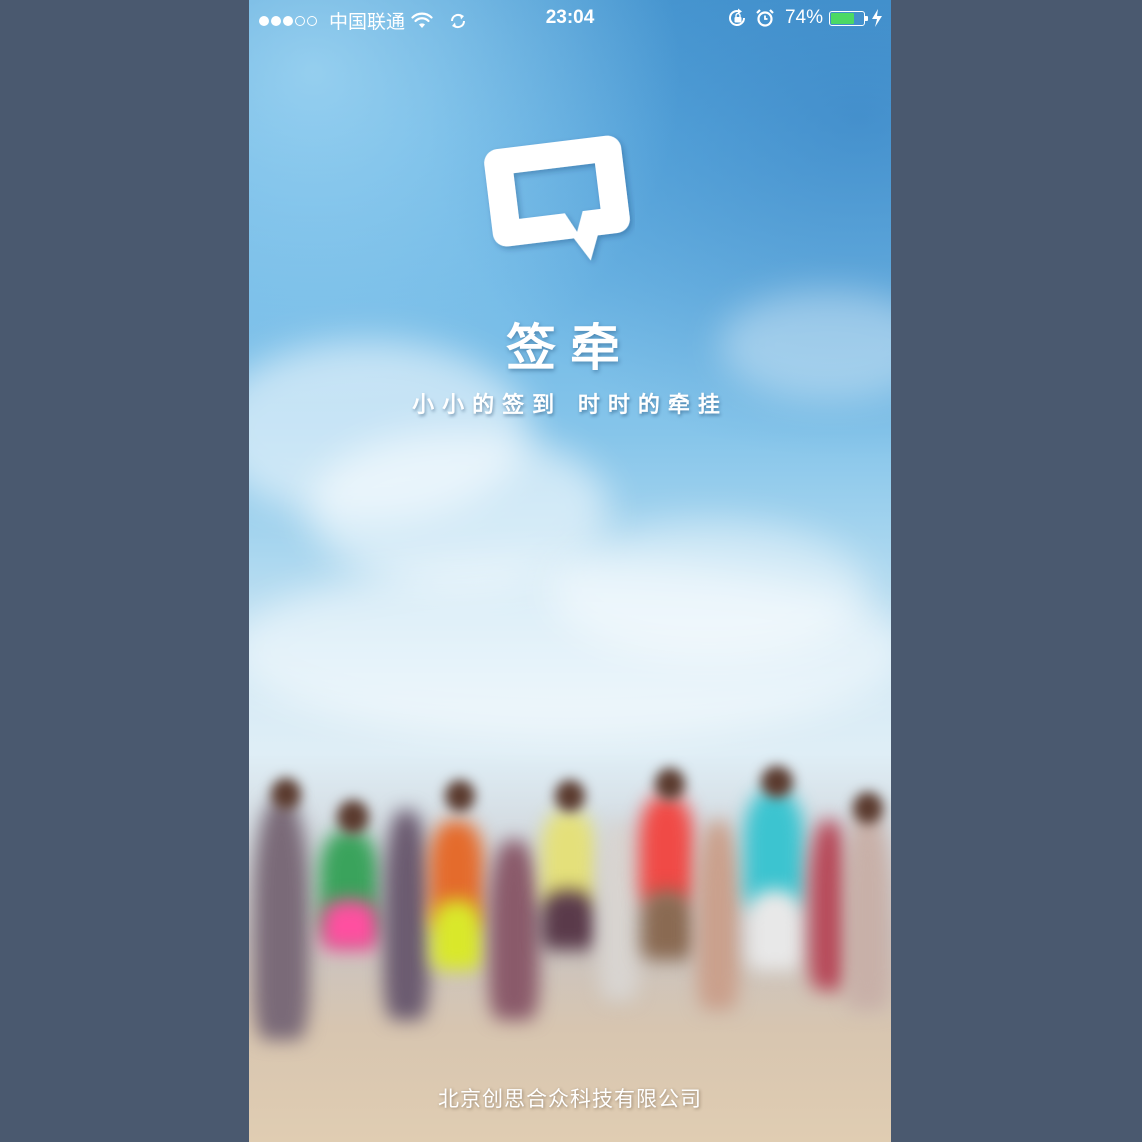 Image resolution: width=1142 pixels, height=1142 pixels. I want to click on status-bar: 中国联通 23:04 74%, so click(570, 18).